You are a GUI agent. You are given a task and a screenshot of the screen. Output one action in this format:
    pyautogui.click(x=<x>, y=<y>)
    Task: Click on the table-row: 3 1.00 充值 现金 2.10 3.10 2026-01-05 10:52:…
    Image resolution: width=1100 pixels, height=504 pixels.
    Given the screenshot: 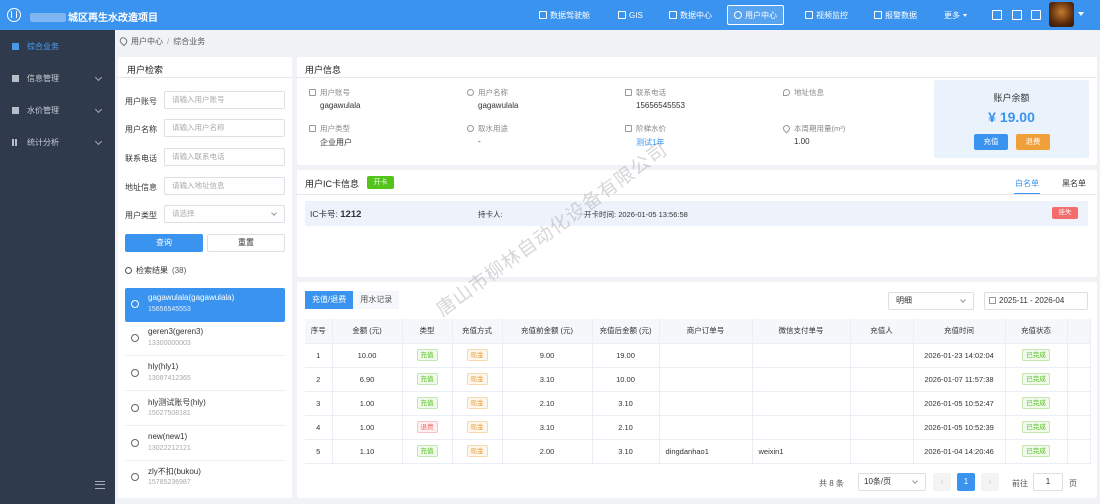 What is the action you would take?
    pyautogui.click(x=698, y=403)
    